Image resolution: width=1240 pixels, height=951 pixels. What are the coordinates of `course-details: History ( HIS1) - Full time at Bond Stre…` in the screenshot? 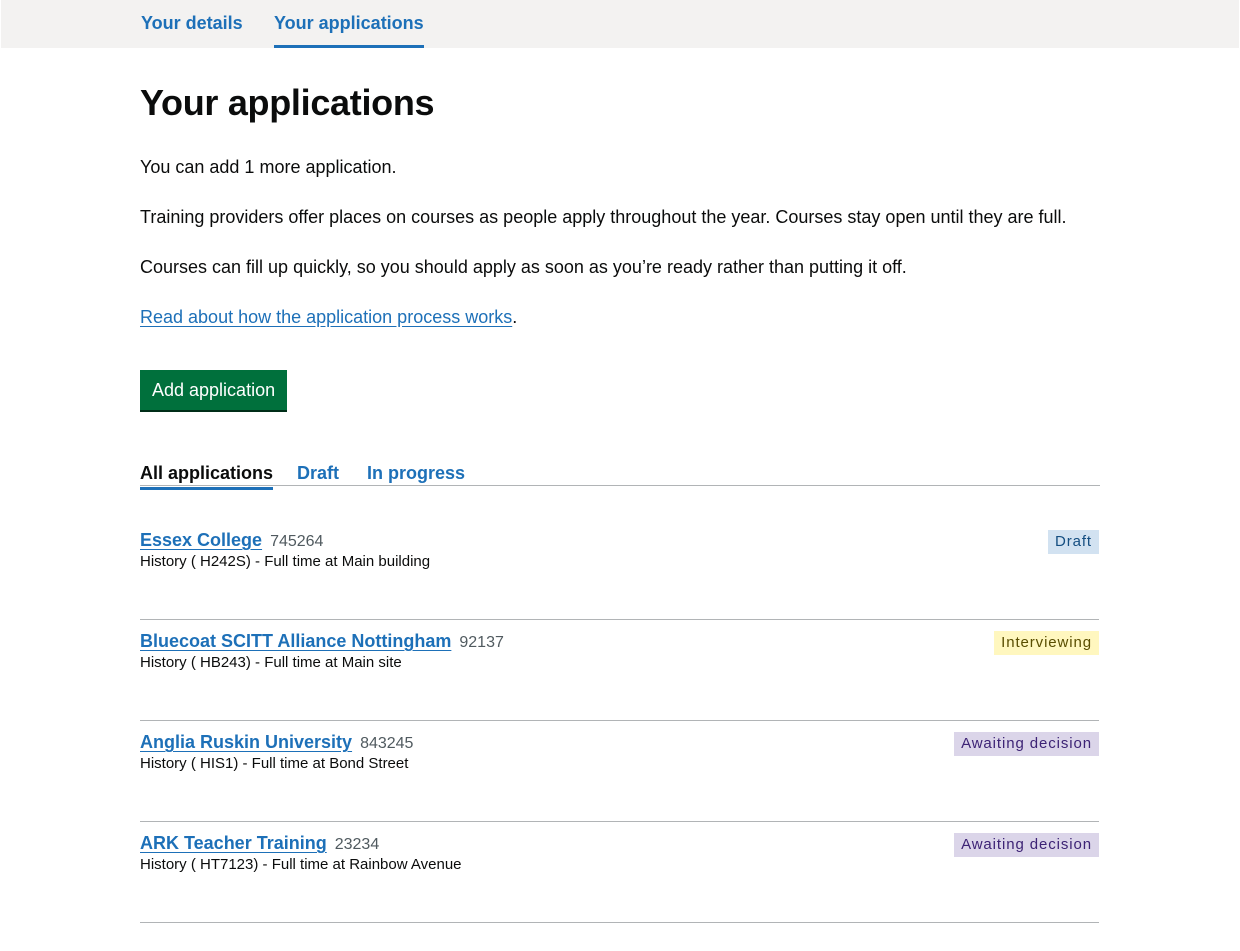 It's located at (274, 763).